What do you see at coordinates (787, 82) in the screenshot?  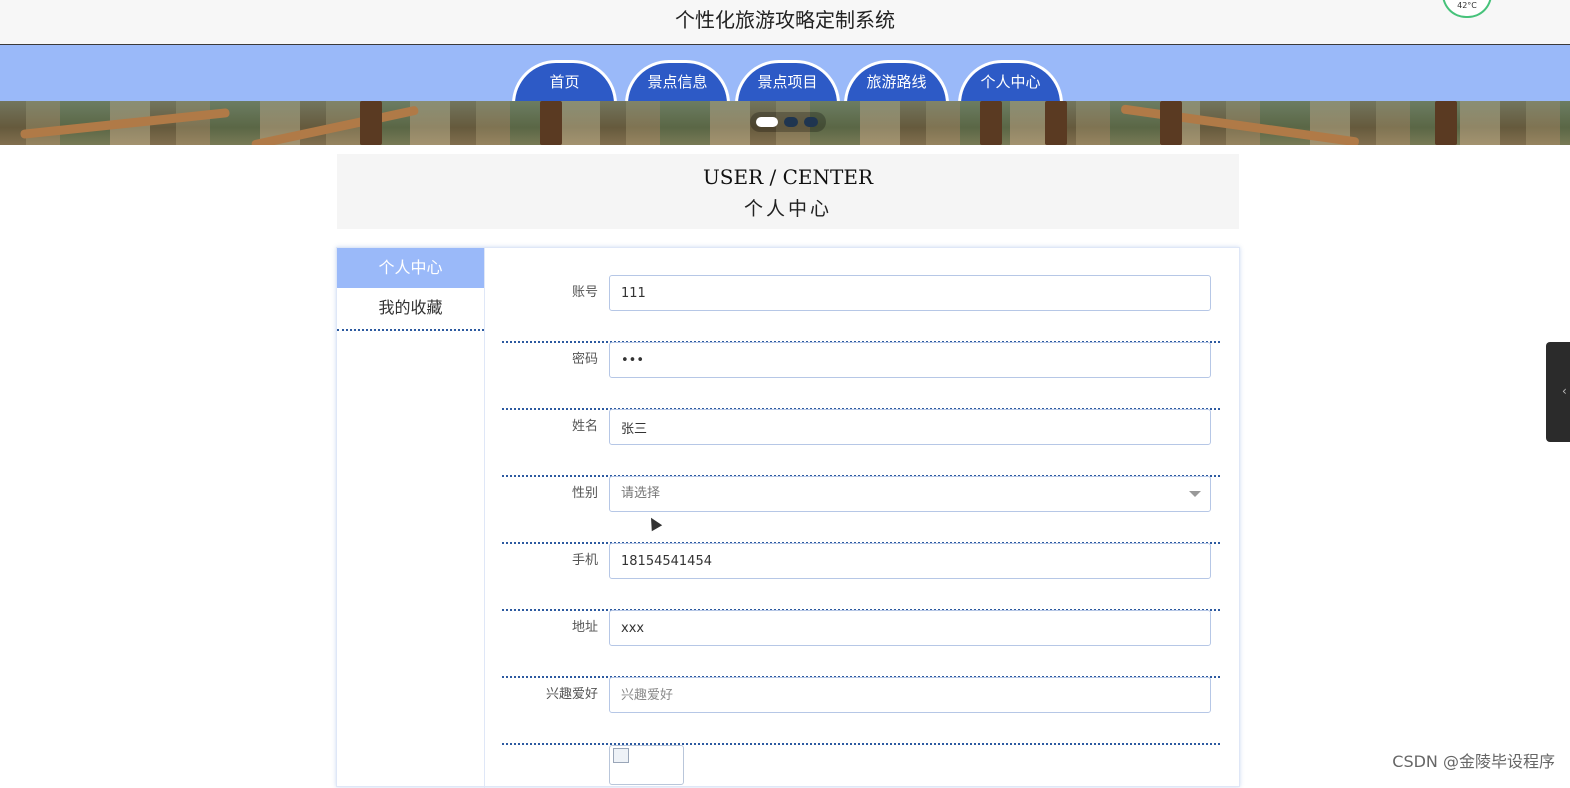 I see `nav-item-scenic-projects: 景点项目` at bounding box center [787, 82].